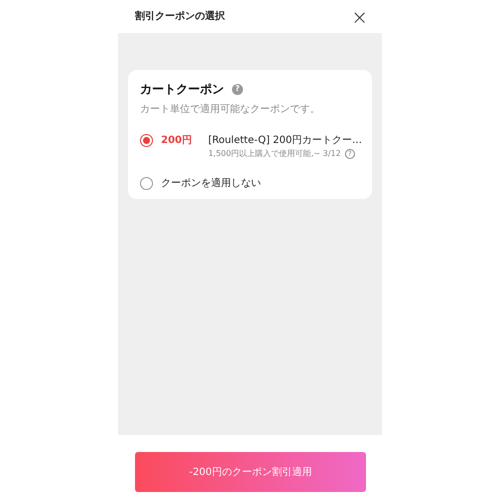 Image resolution: width=500 pixels, height=500 pixels. I want to click on section-description: カート単位で適用可能なクーポンです。, so click(230, 109).